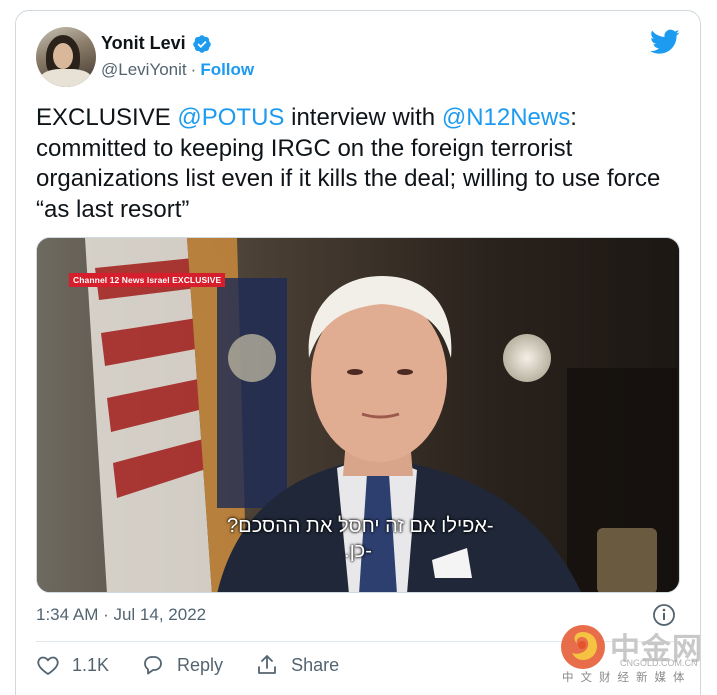 This screenshot has height=695, width=717. I want to click on cngold-watermark: 中金网 CNGOLD.COM.CN 中文财经新媒体, so click(635, 655).